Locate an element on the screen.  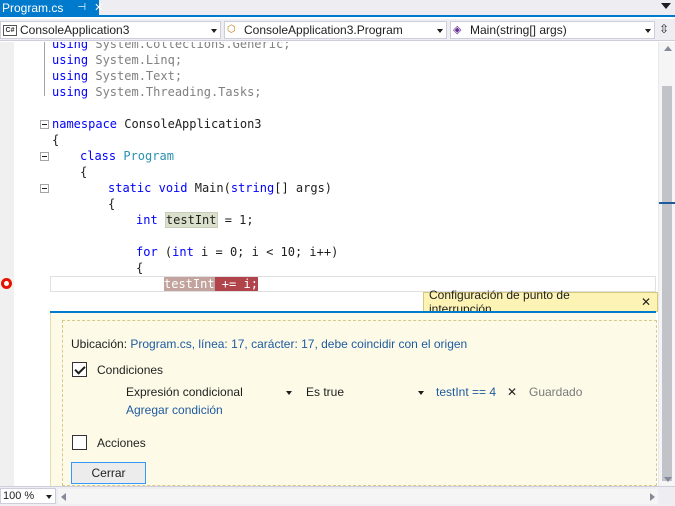
code-line: int testInt = 1; is located at coordinates (195, 220).